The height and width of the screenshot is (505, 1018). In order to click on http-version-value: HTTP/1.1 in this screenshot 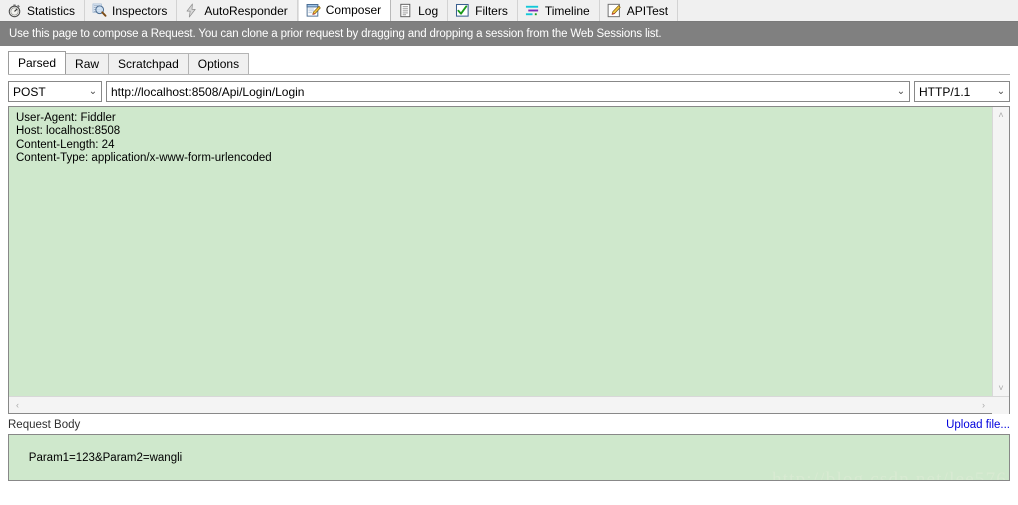, I will do `click(945, 91)`.